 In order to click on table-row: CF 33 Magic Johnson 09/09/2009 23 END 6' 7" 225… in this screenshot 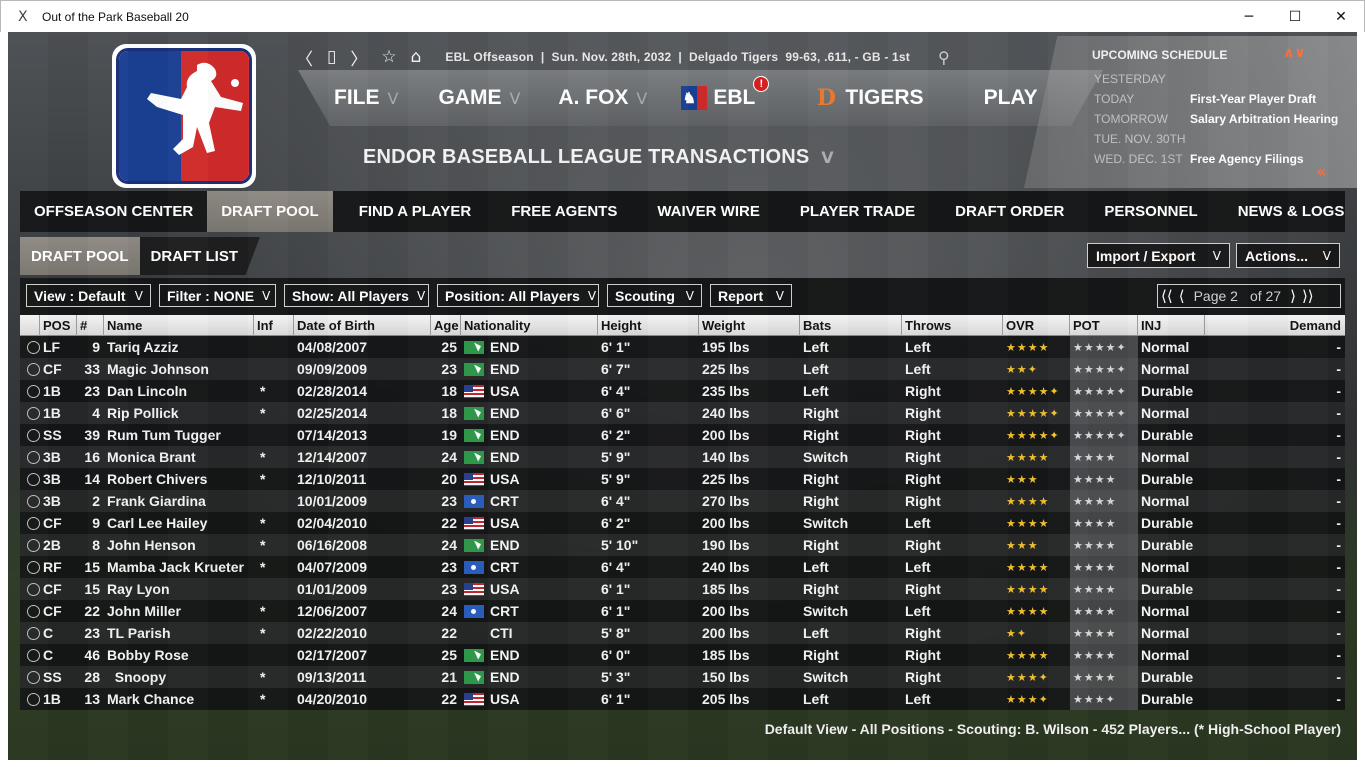, I will do `click(682, 369)`.